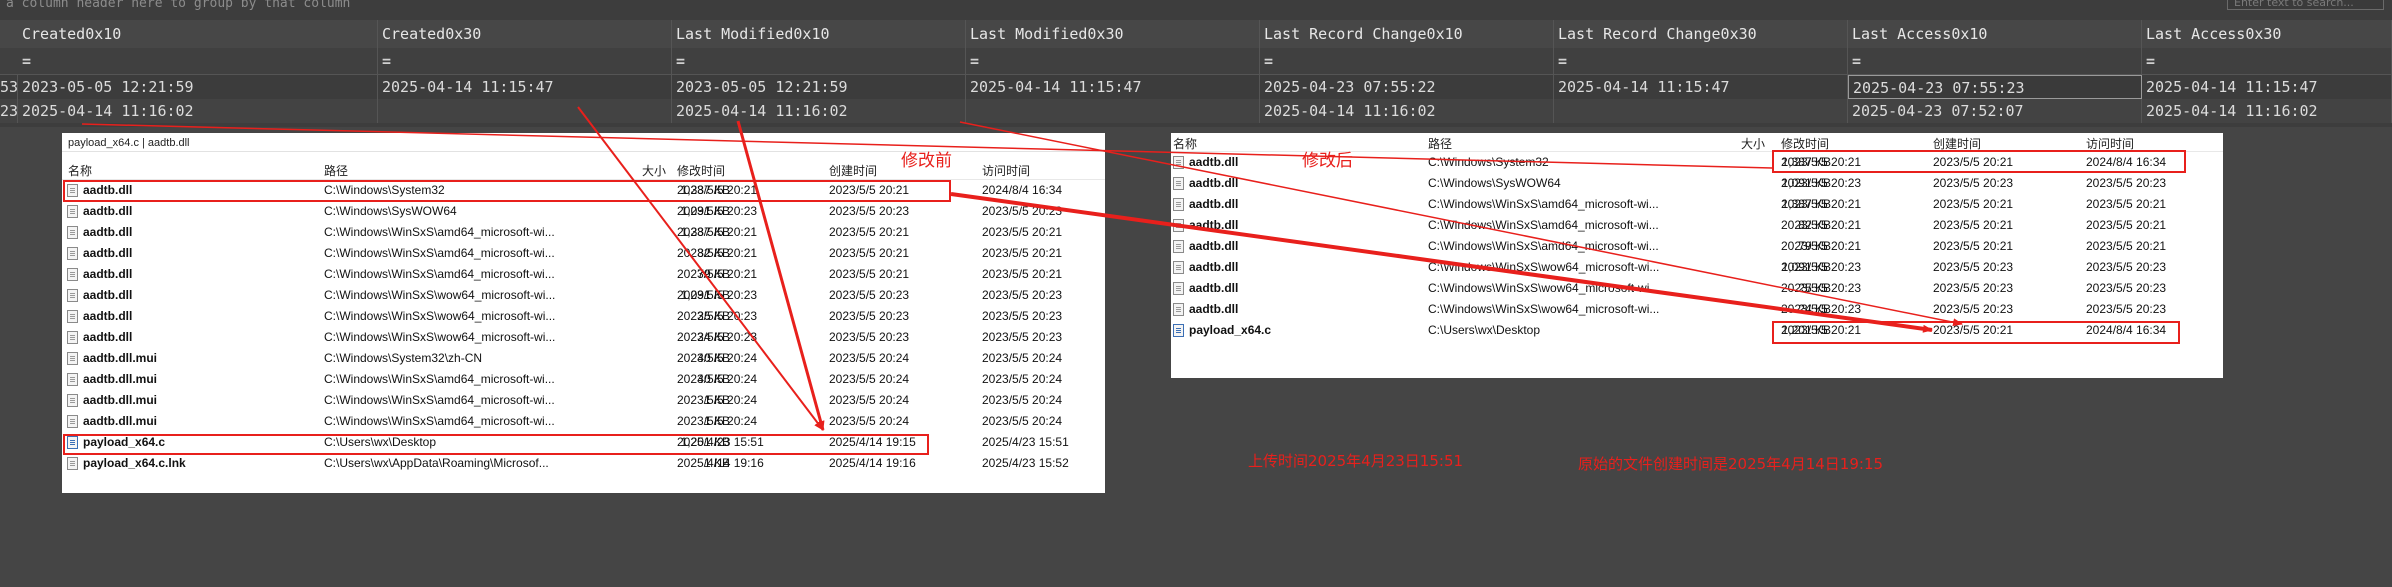 The height and width of the screenshot is (587, 2392). Describe the element at coordinates (1025, 442) in the screenshot. I see `file-accessed: 2025/4/23 15:51` at that location.